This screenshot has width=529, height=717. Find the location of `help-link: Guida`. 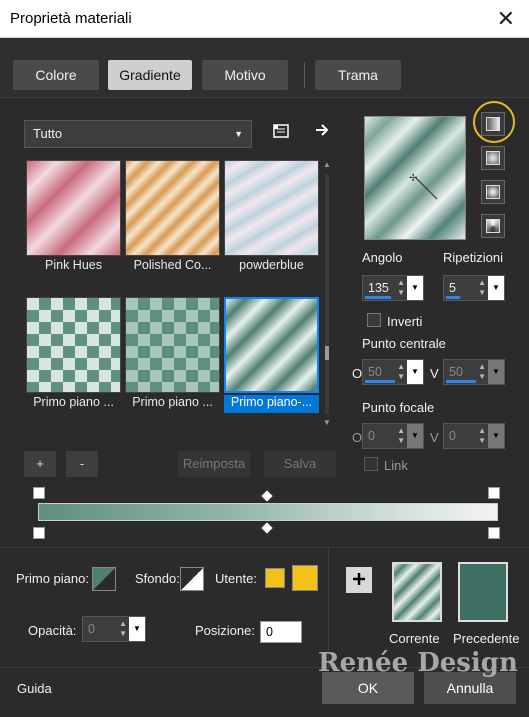

help-link: Guida is located at coordinates (34, 688).